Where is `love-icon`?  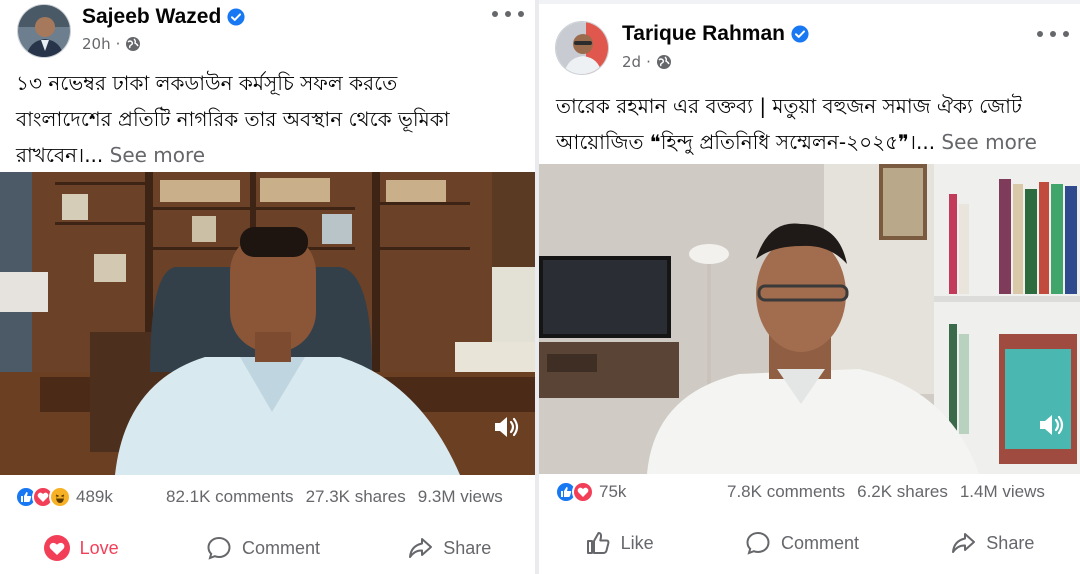
love-icon is located at coordinates (56, 548).